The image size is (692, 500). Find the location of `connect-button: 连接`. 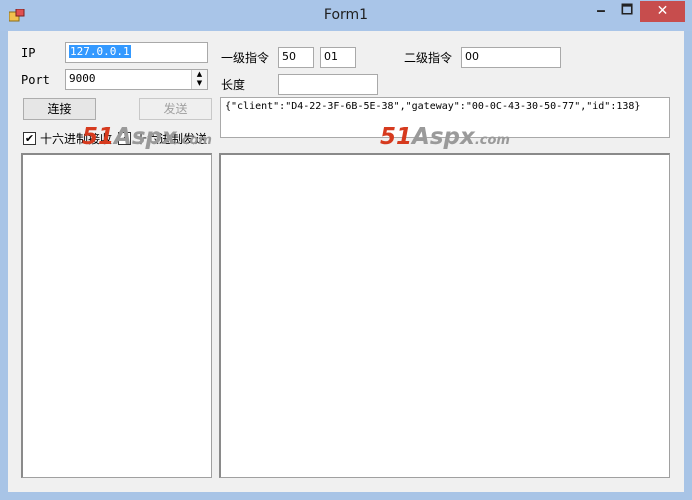

connect-button: 连接 is located at coordinates (59, 109).